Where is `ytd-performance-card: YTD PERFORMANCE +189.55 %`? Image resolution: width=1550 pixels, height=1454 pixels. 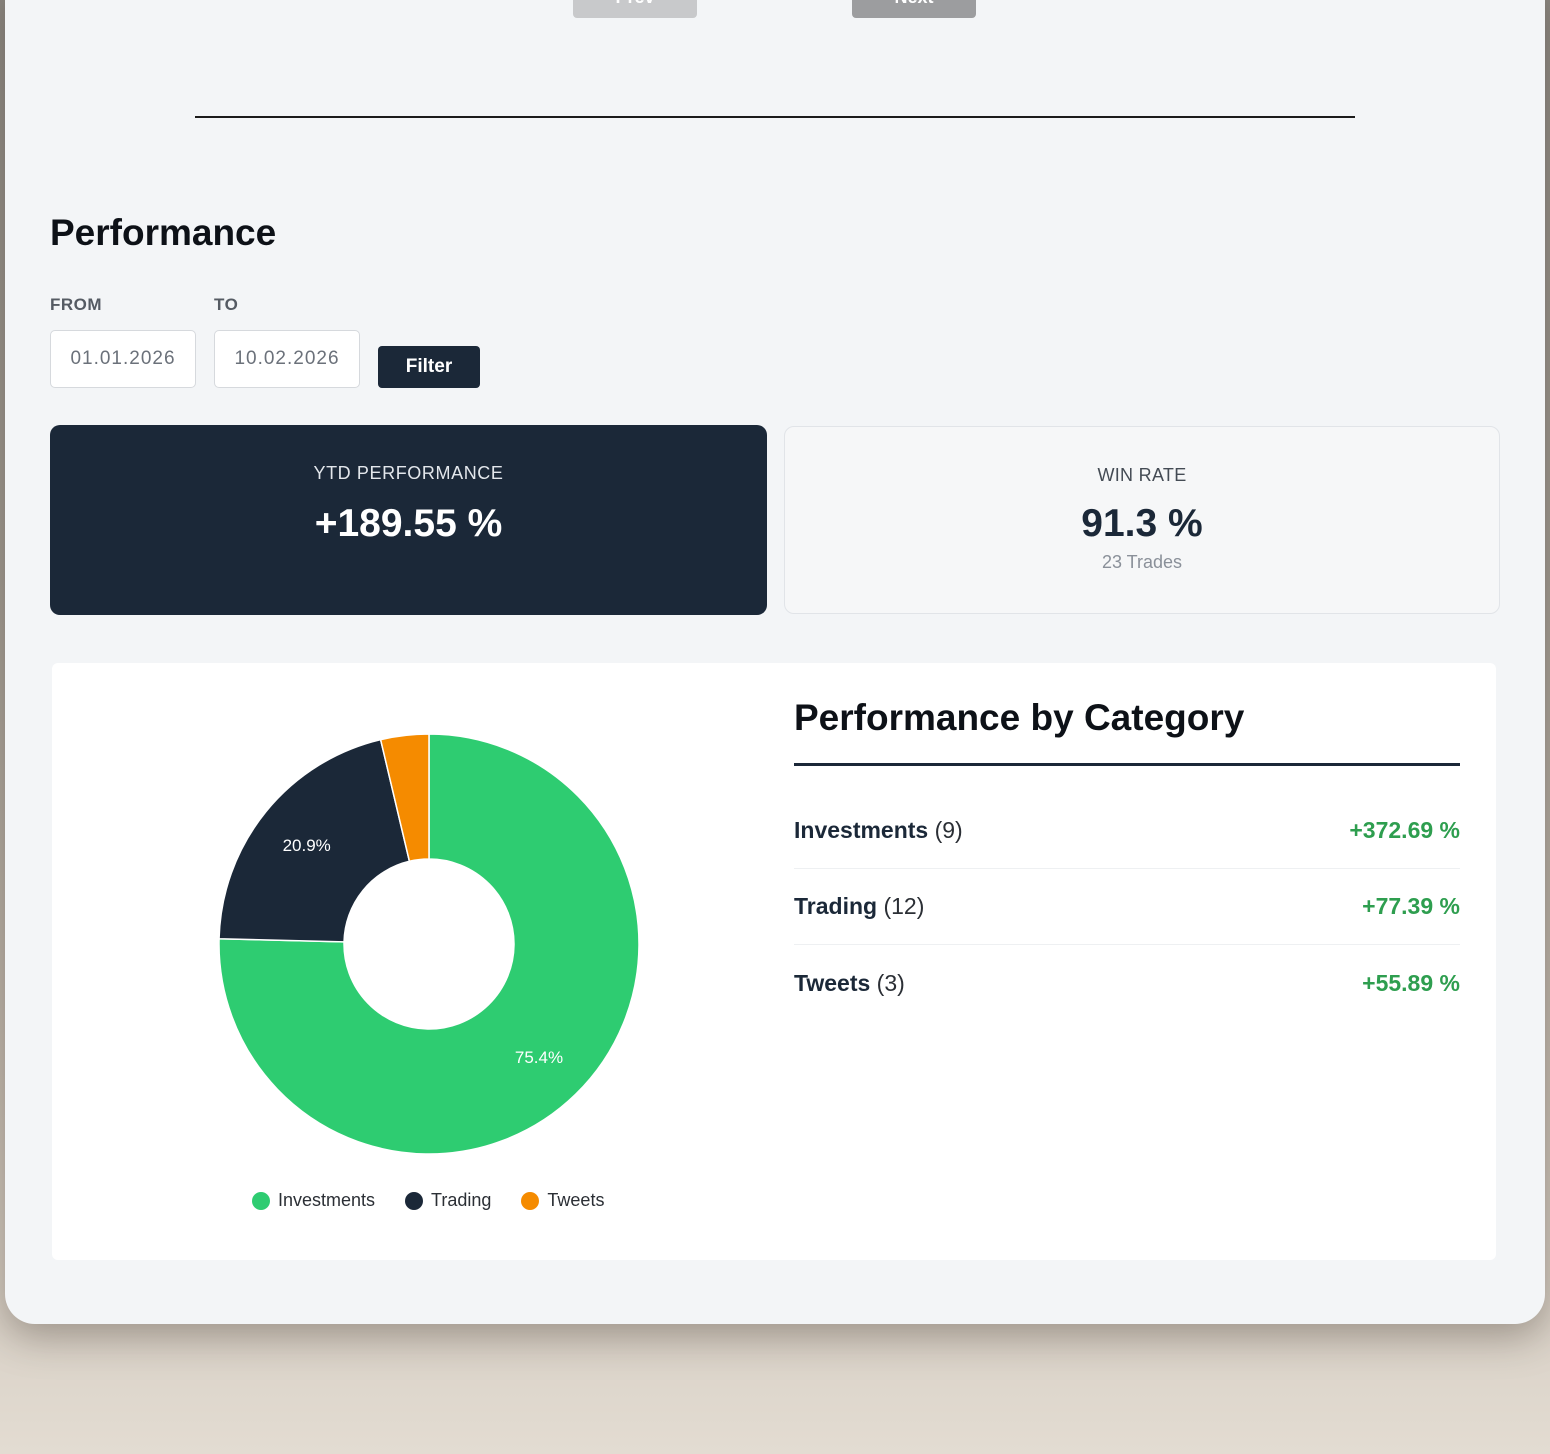 ytd-performance-card: YTD PERFORMANCE +189.55 % is located at coordinates (408, 520).